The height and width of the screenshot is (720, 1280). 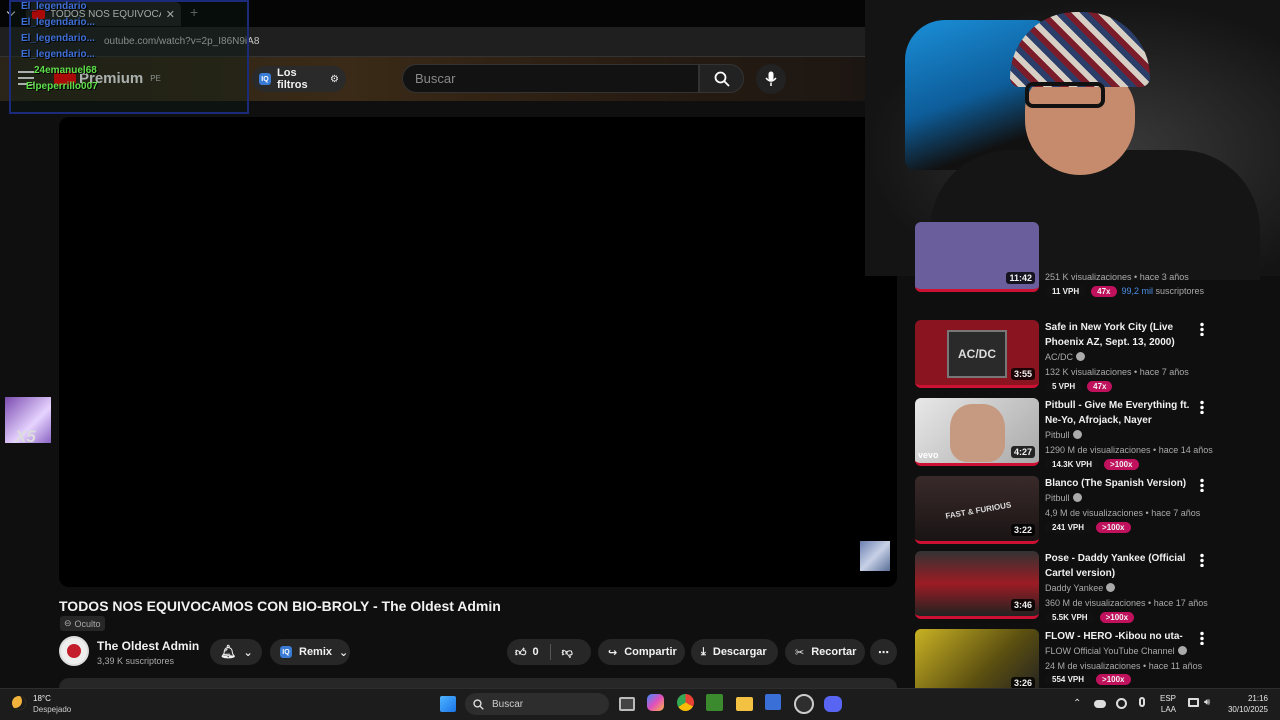 What do you see at coordinates (744, 704) in the screenshot?
I see `file-explorer-icon` at bounding box center [744, 704].